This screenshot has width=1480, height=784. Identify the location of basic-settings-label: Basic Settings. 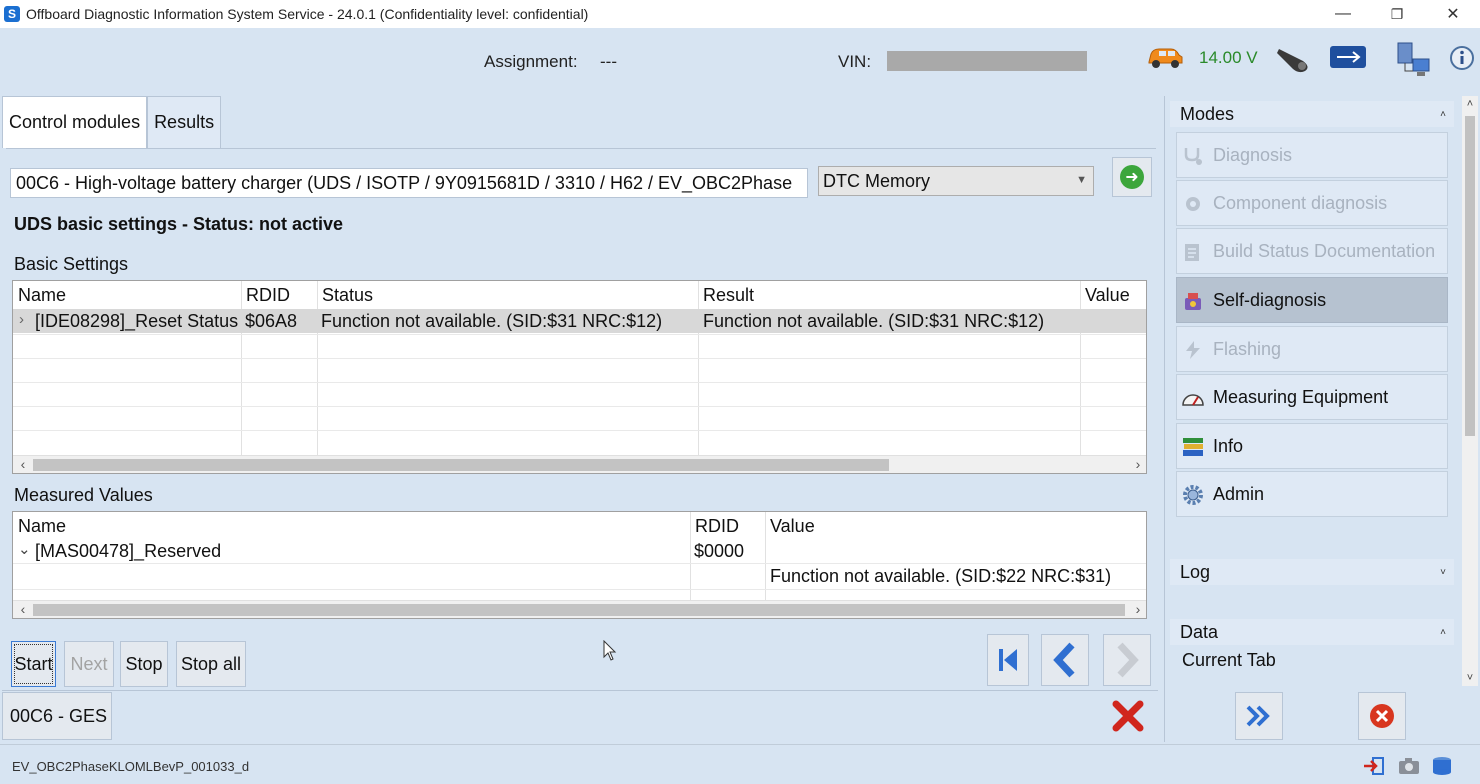
(71, 264).